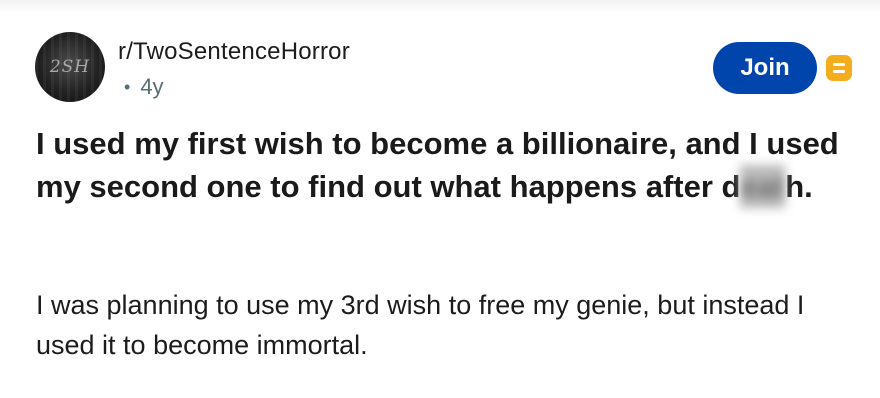  I want to click on post-title-part2: h., so click(799, 186).